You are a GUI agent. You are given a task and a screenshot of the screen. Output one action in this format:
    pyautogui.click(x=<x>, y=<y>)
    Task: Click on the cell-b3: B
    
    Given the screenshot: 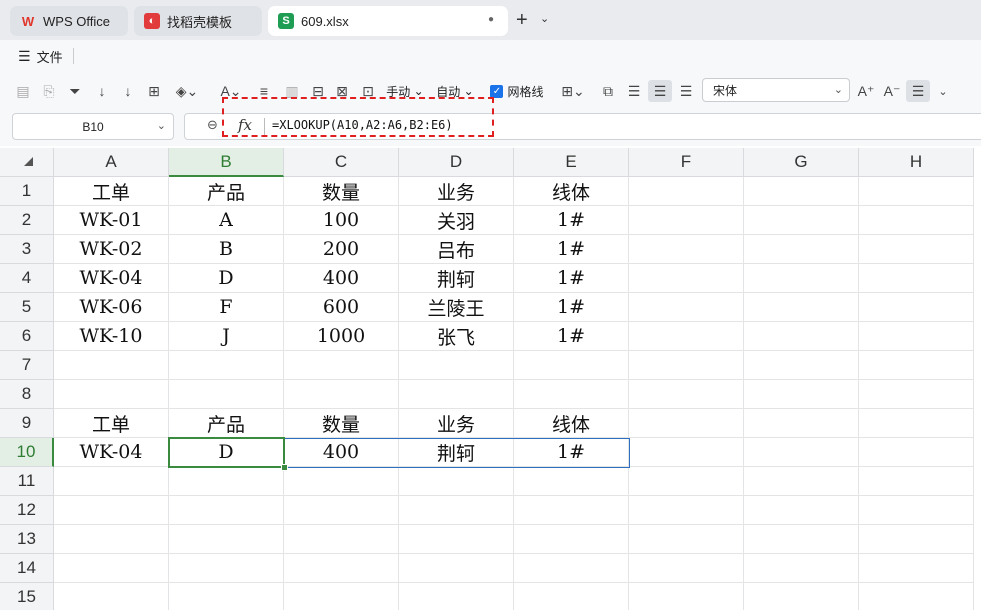 What is the action you would take?
    pyautogui.click(x=226, y=249)
    